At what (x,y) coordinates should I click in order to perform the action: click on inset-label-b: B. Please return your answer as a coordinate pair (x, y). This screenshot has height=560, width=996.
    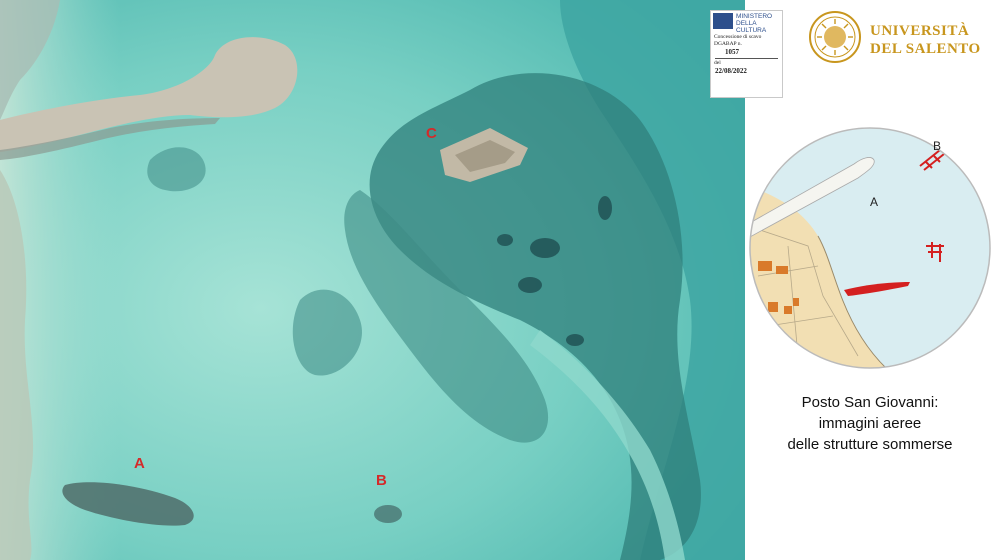
    Looking at the image, I should click on (937, 146).